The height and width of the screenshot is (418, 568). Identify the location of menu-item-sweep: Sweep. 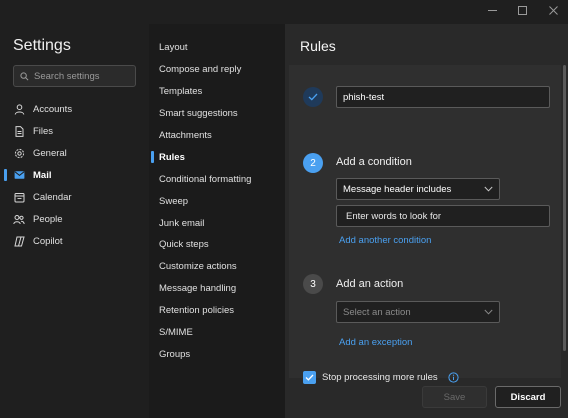
(217, 201).